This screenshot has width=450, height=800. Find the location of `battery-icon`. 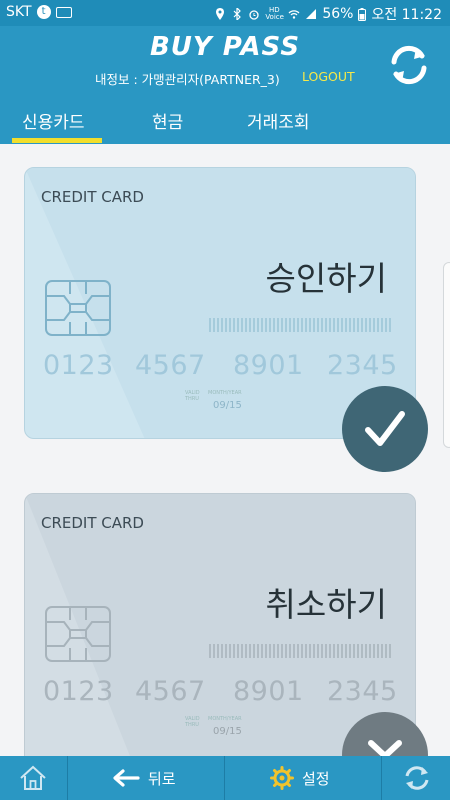

battery-icon is located at coordinates (362, 14).